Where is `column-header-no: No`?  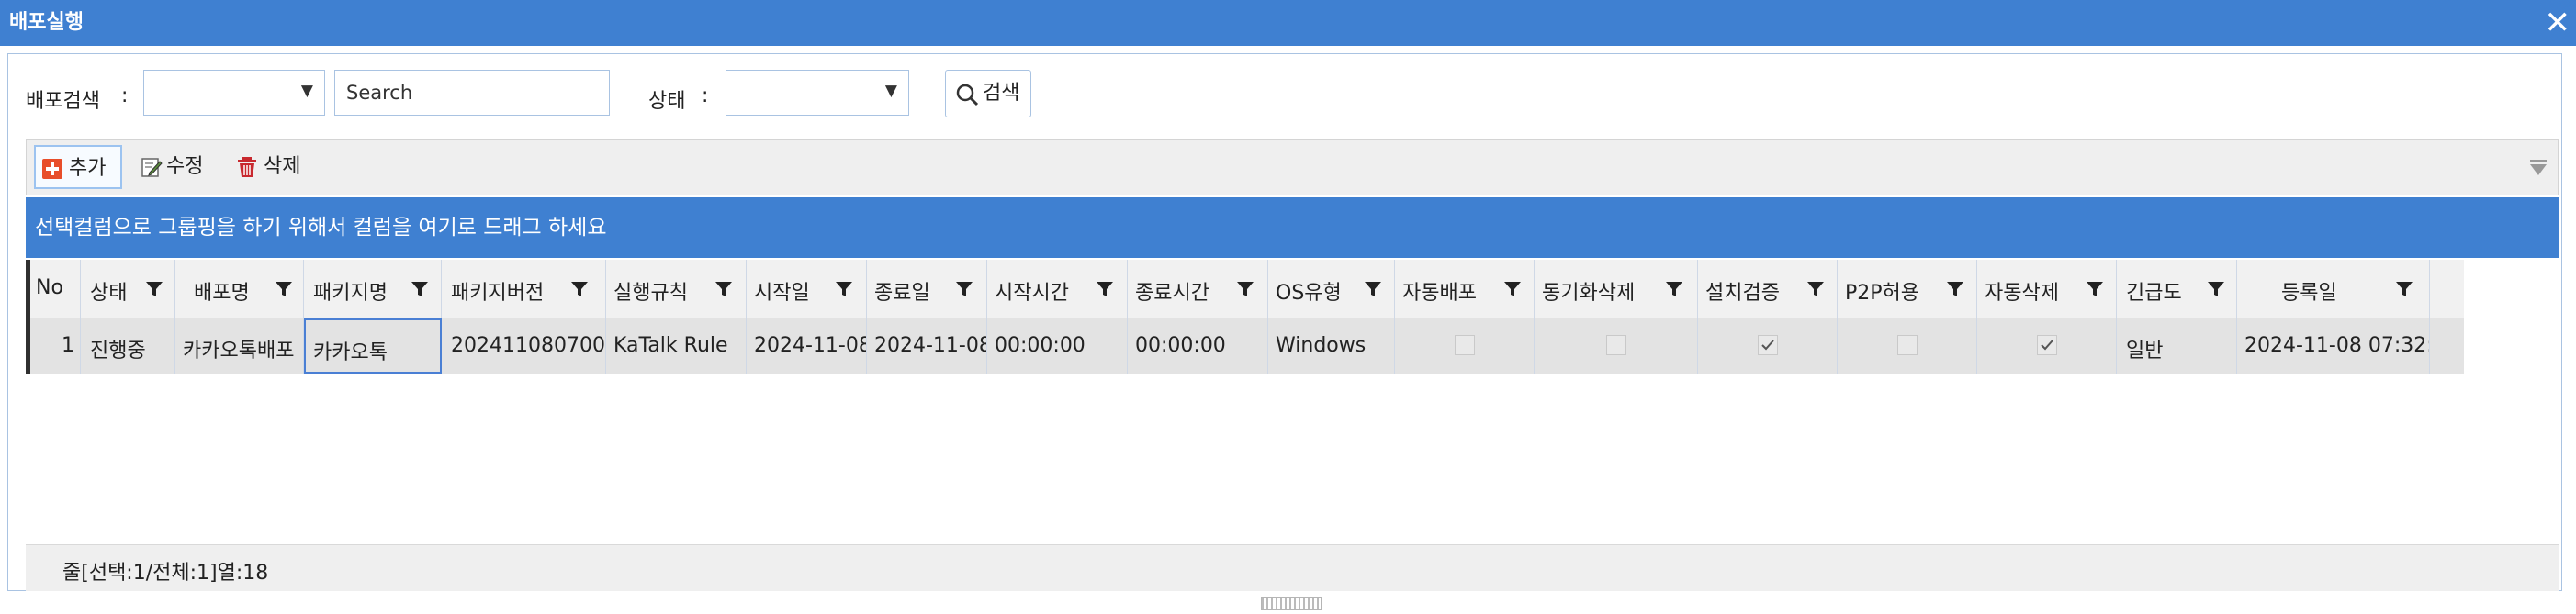 column-header-no: No is located at coordinates (55, 289).